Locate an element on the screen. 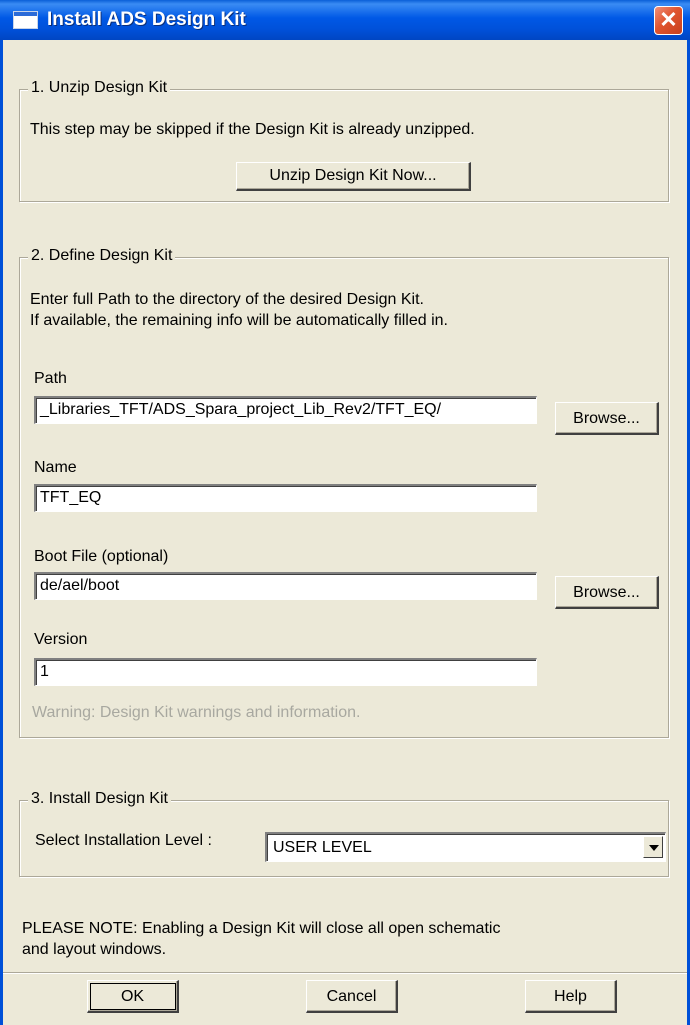  install-group-legend: 3. Install Design Kit is located at coordinates (99, 799).